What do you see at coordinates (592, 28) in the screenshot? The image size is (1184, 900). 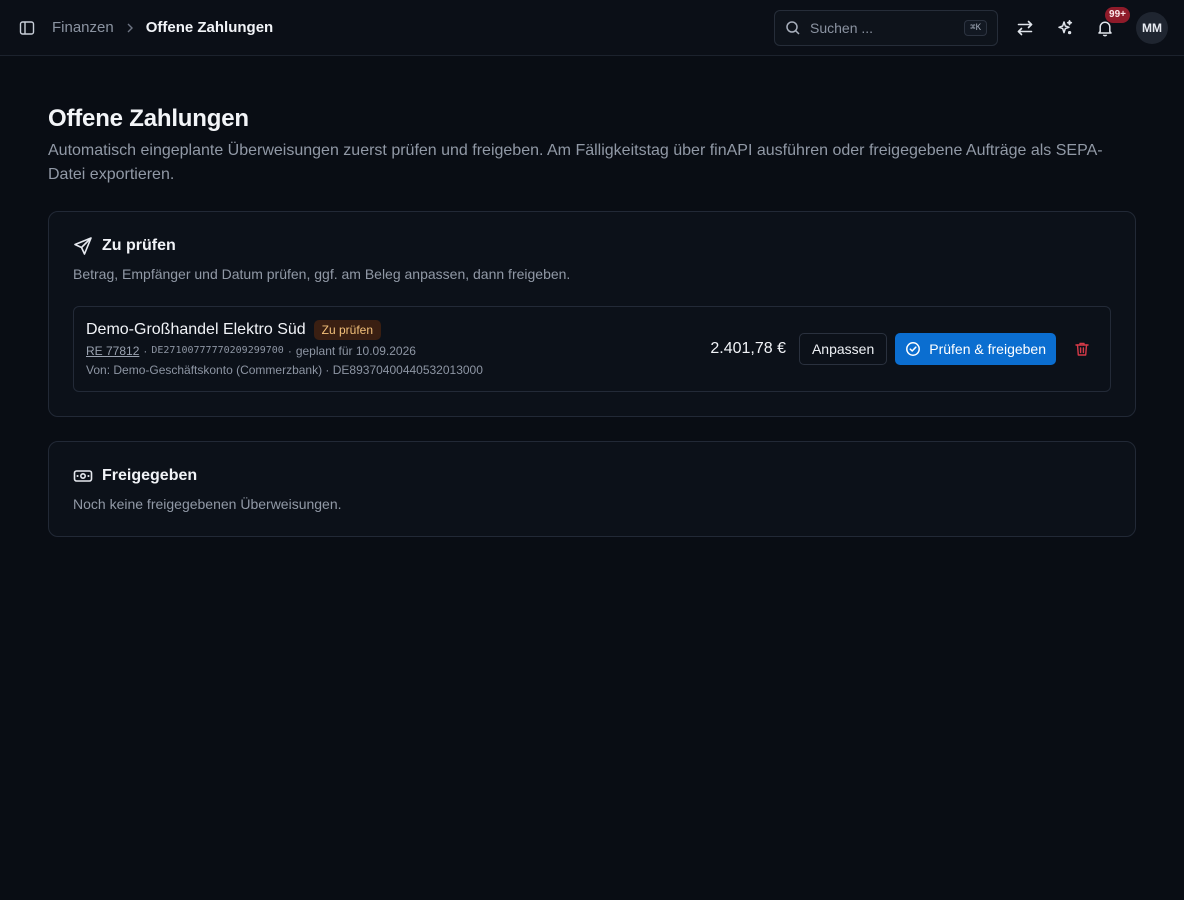 I see `top-bar: Finanzen Offene Zahlungen Suchen ... ⌘K` at bounding box center [592, 28].